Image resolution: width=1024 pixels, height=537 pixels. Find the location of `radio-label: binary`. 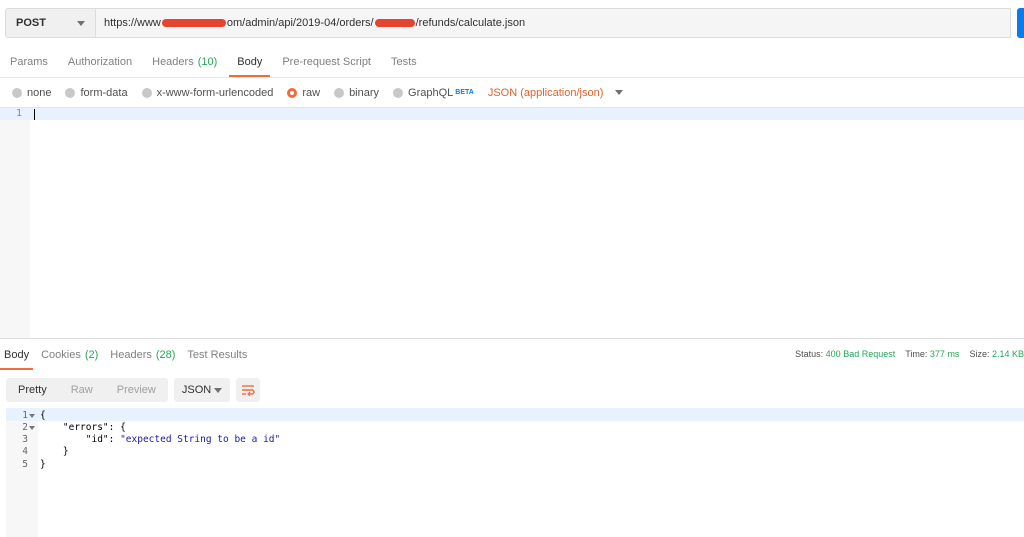

radio-label: binary is located at coordinates (364, 92).